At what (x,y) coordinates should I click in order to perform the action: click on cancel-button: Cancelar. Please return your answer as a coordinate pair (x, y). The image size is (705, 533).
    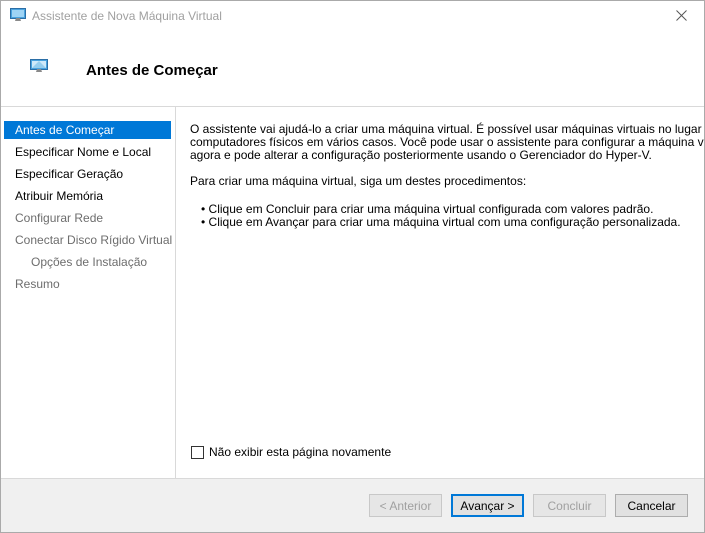
    Looking at the image, I should click on (651, 505).